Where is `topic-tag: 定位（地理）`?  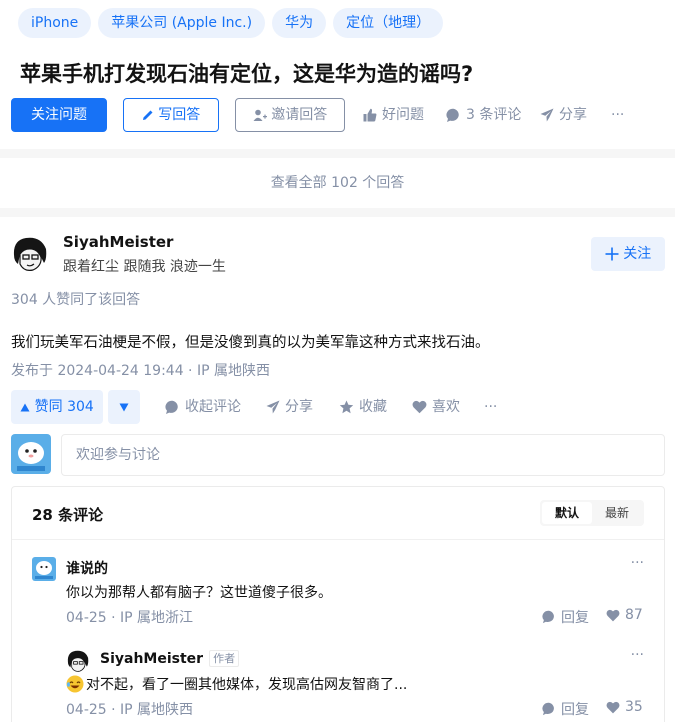 topic-tag: 定位（地理） is located at coordinates (388, 23).